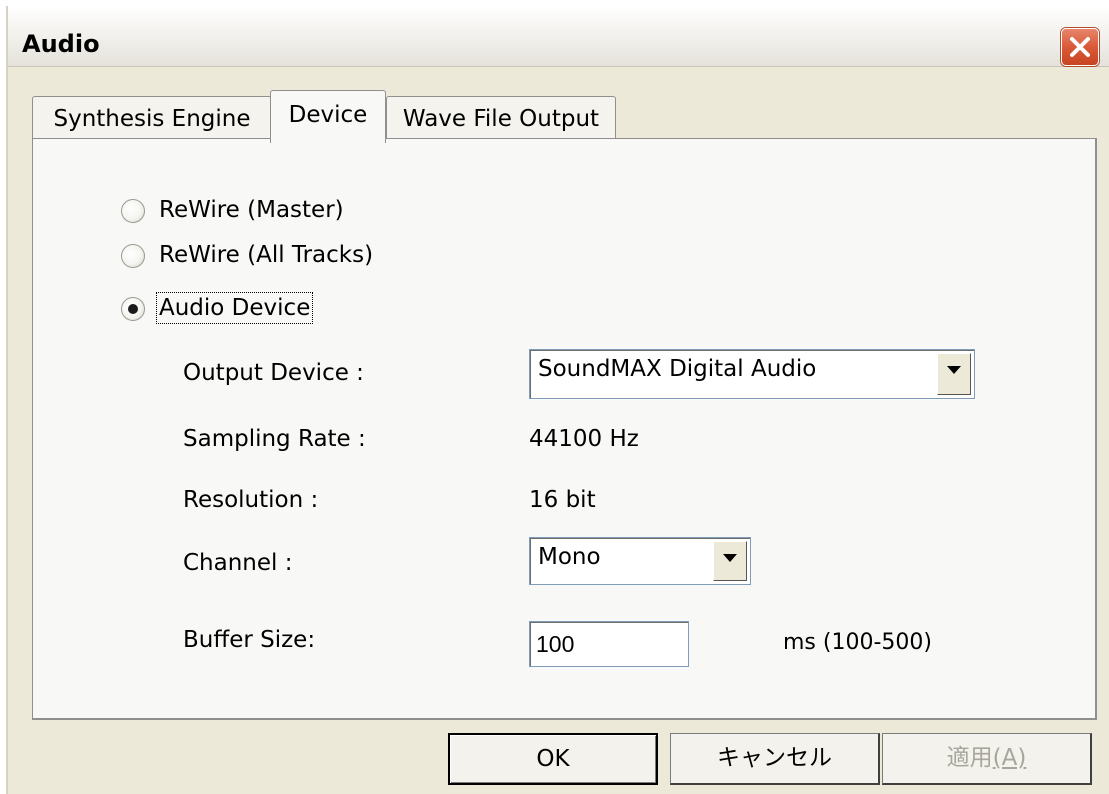 This screenshot has width=1109, height=794. What do you see at coordinates (775, 759) in the screenshot?
I see `cancel-button: キャンセル` at bounding box center [775, 759].